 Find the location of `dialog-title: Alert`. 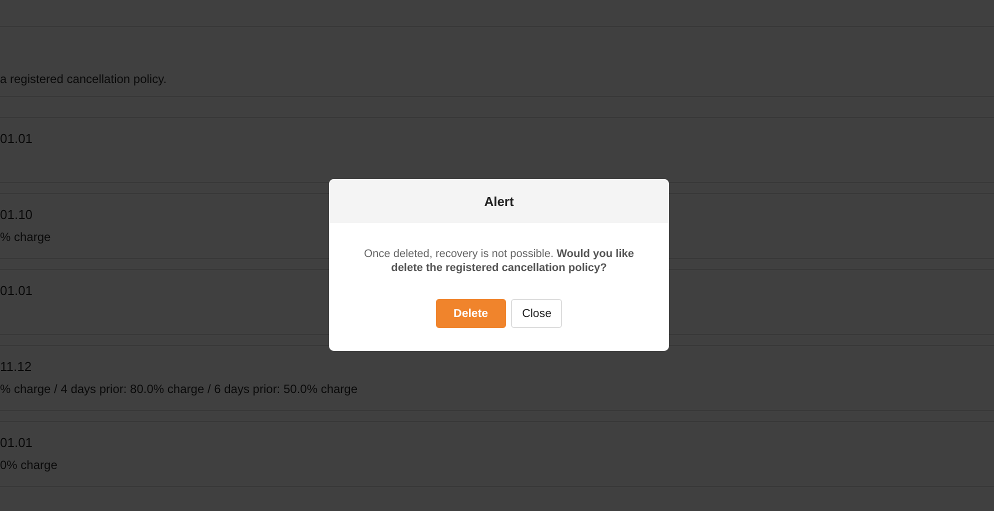

dialog-title: Alert is located at coordinates (499, 201).